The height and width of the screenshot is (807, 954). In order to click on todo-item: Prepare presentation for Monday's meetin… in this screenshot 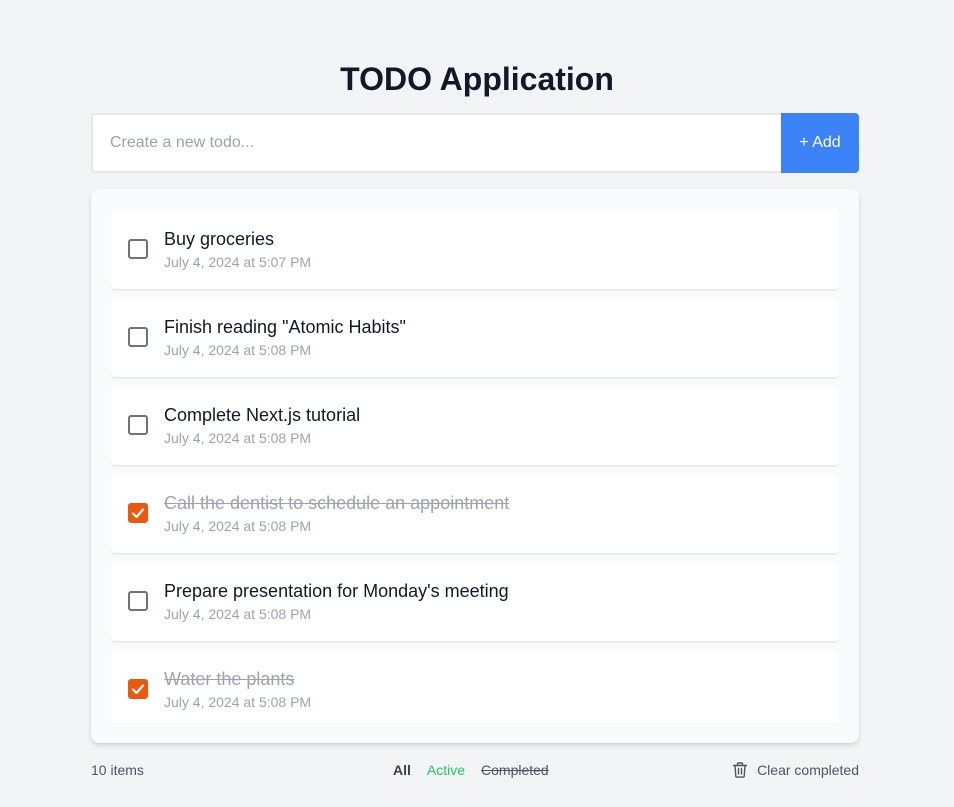, I will do `click(475, 601)`.